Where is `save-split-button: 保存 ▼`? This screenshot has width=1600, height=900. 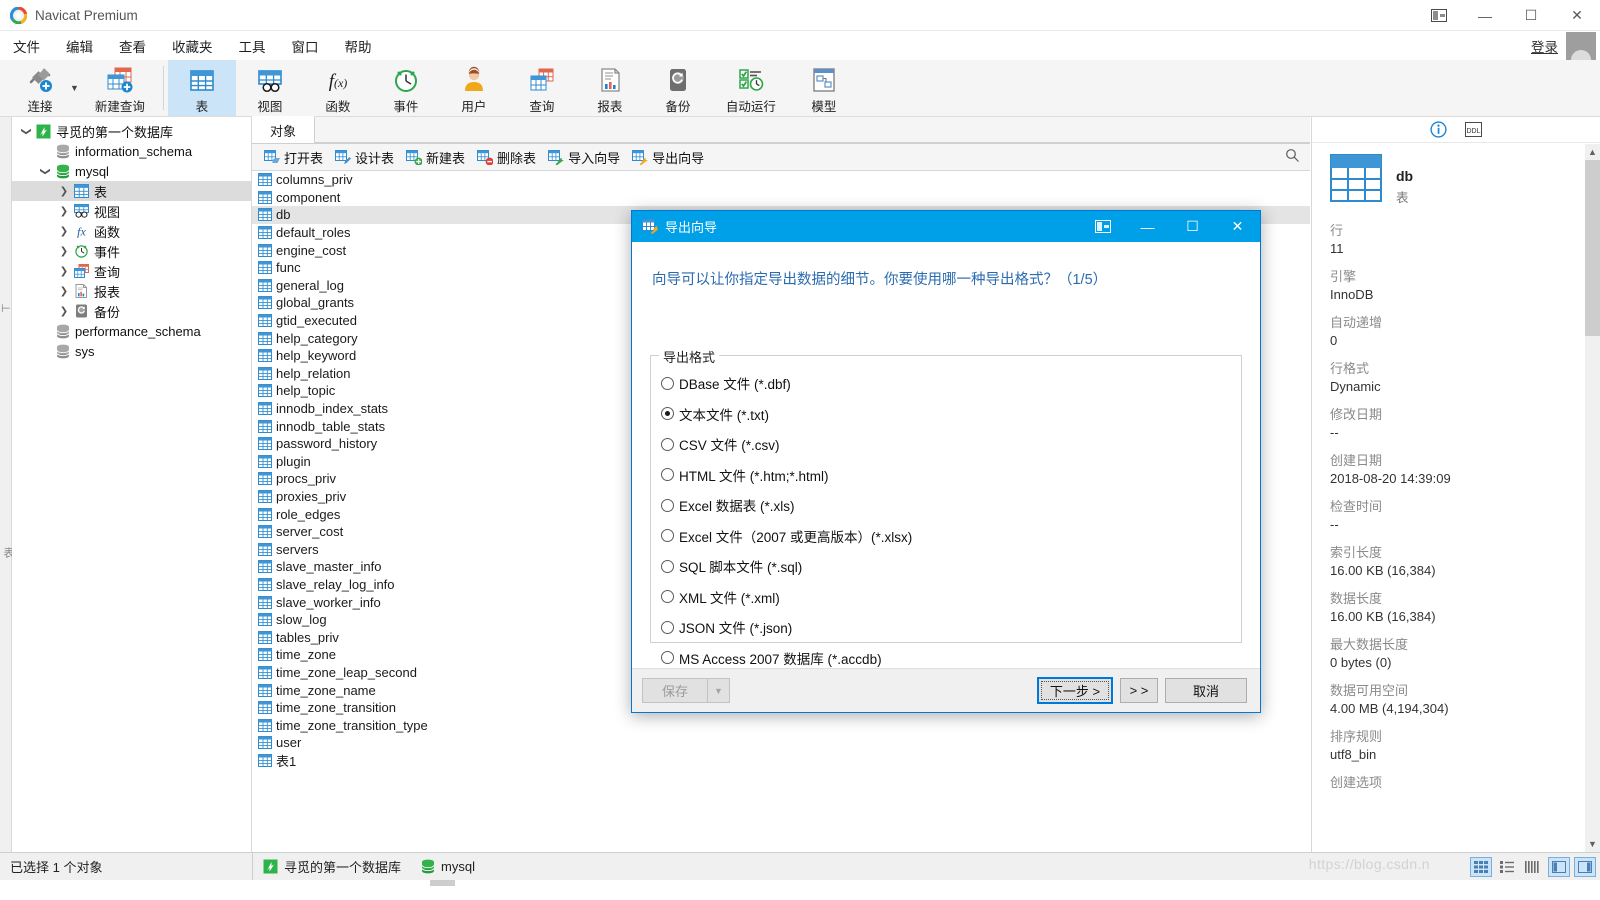 save-split-button: 保存 ▼ is located at coordinates (686, 690).